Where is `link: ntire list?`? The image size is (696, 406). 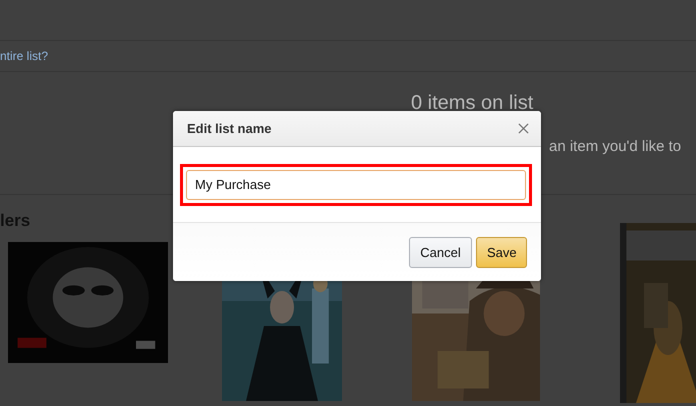 link: ntire list? is located at coordinates (24, 56).